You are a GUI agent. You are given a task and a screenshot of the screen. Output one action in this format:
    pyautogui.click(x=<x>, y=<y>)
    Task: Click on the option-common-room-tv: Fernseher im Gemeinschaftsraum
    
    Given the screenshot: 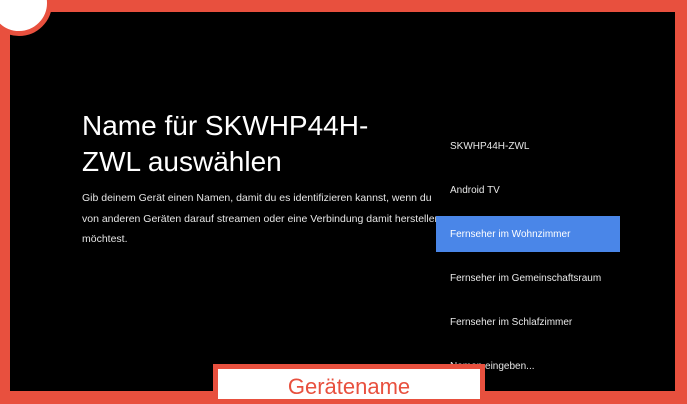 What is the action you would take?
    pyautogui.click(x=528, y=278)
    